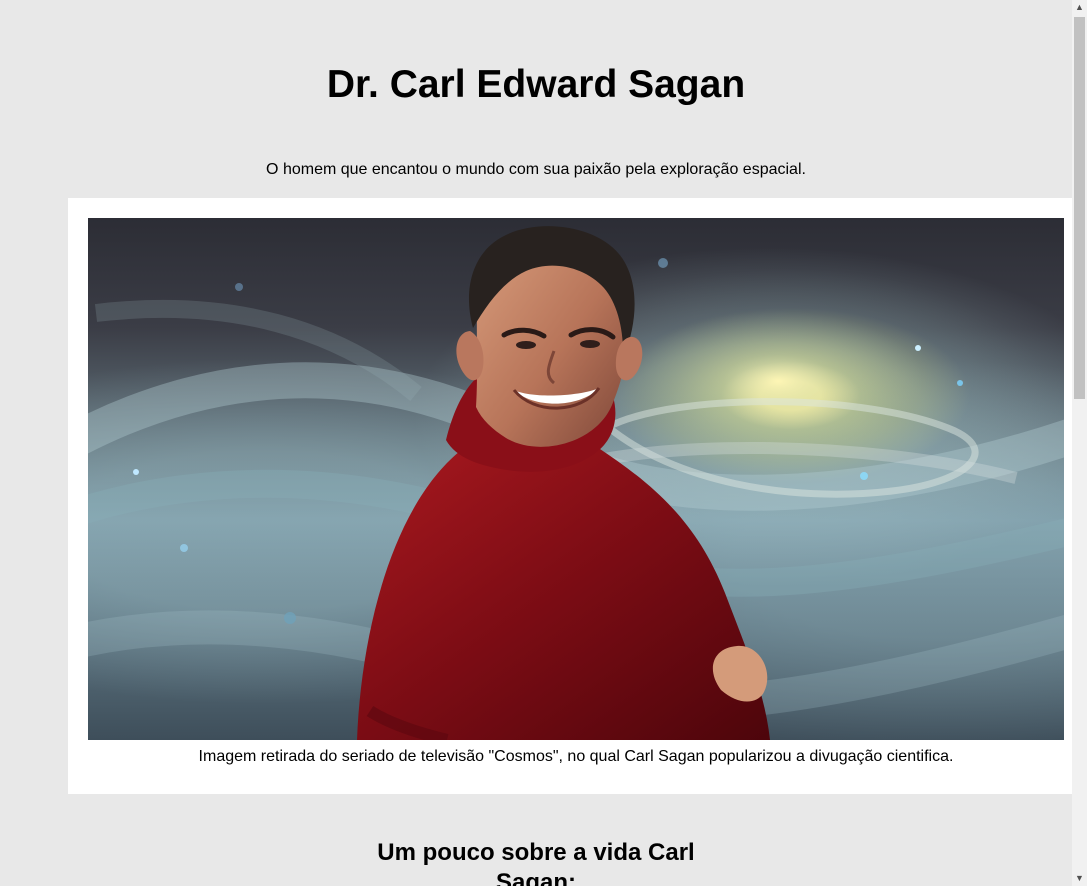  What do you see at coordinates (1079, 878) in the screenshot?
I see `scroll-down-icon: ▼` at bounding box center [1079, 878].